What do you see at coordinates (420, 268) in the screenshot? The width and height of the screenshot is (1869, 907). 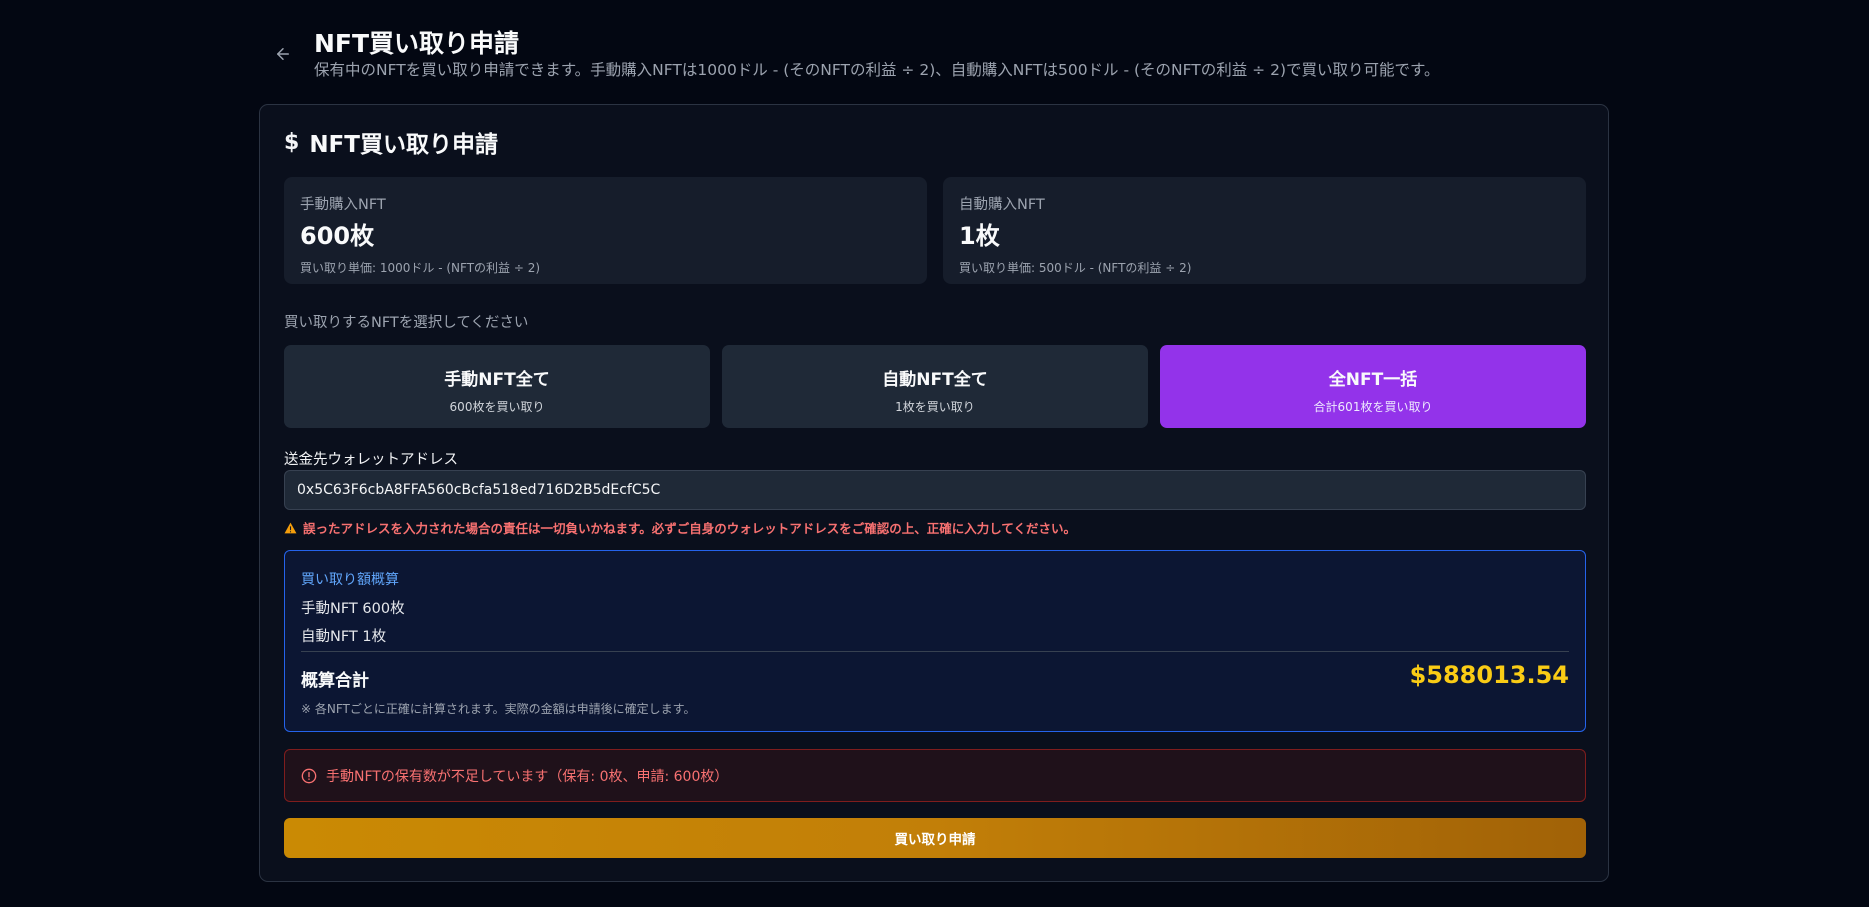 I see `stat-note: 買い取り単価: 1000ドル - (NFTの利益 ÷ 2)` at bounding box center [420, 268].